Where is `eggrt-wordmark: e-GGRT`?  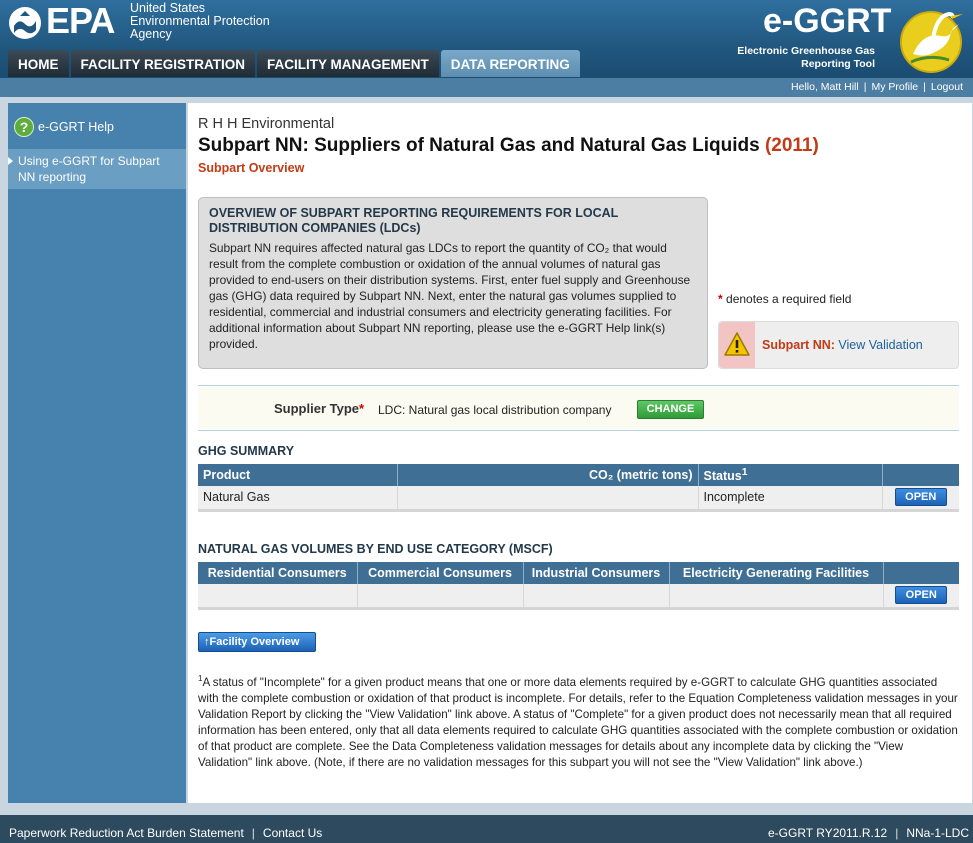
eggrt-wordmark: e-GGRT is located at coordinates (827, 21).